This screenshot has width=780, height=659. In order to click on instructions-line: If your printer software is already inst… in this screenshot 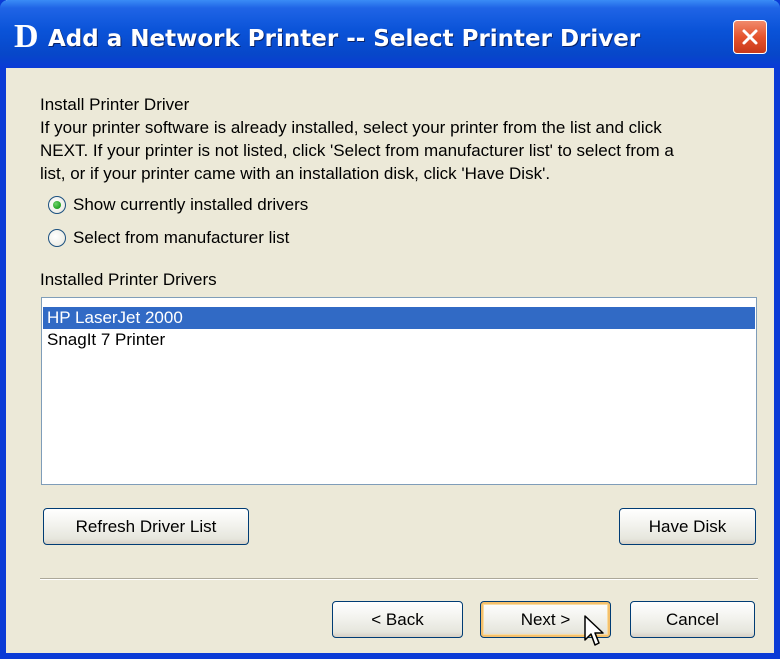, I will do `click(351, 127)`.